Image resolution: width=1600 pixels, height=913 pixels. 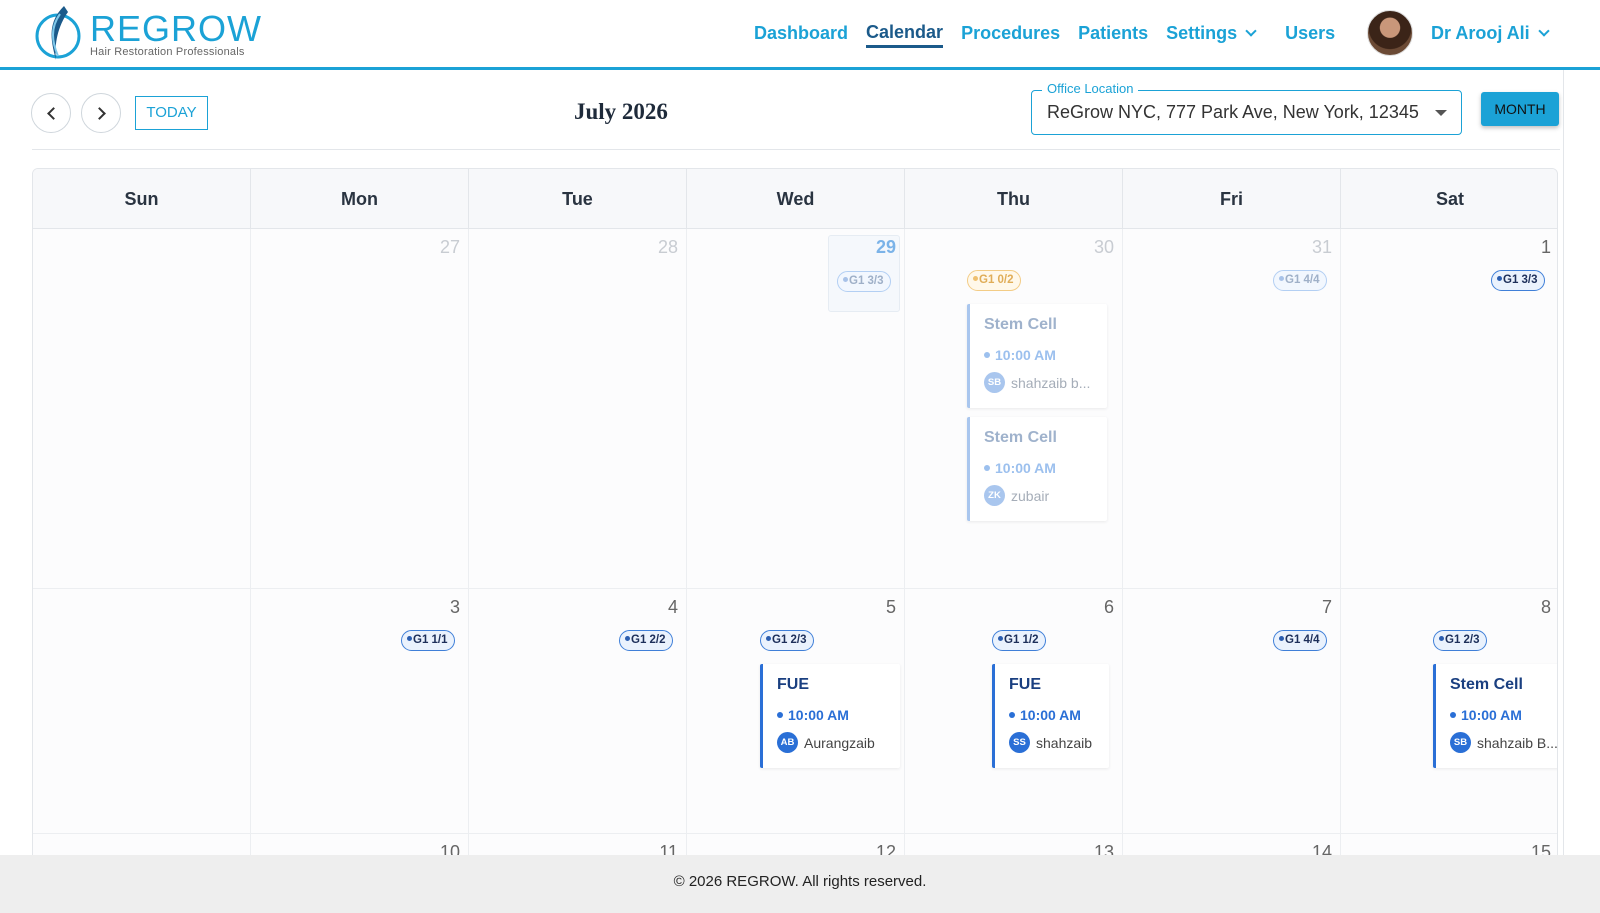 I want to click on capacity-badge: G1 2/2, so click(x=646, y=640).